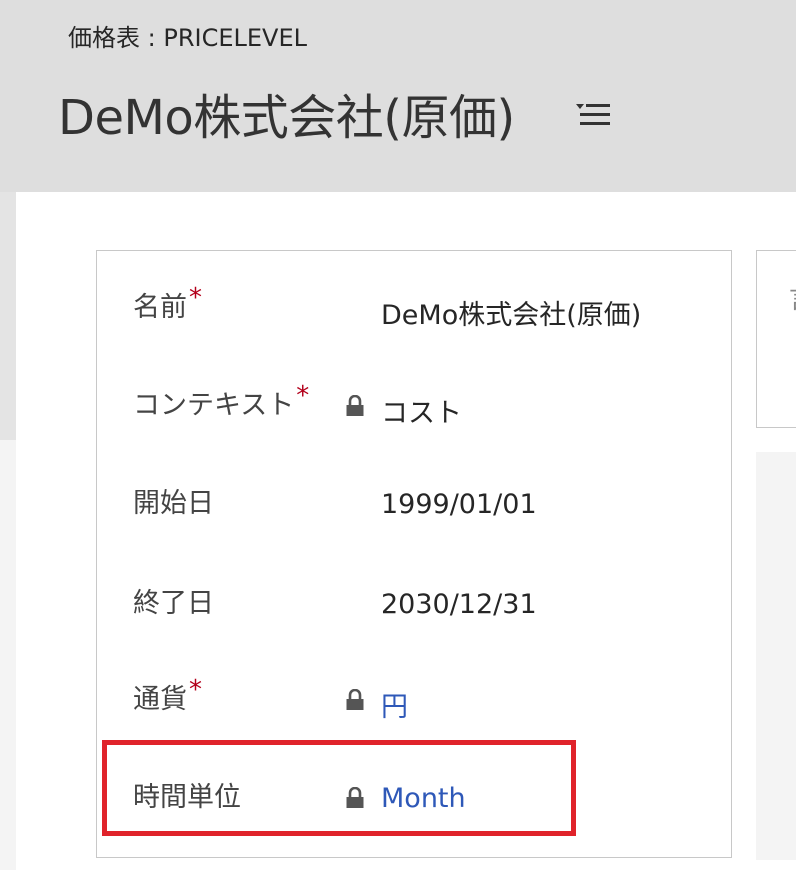  I want to click on side-section: 言, so click(776, 339).